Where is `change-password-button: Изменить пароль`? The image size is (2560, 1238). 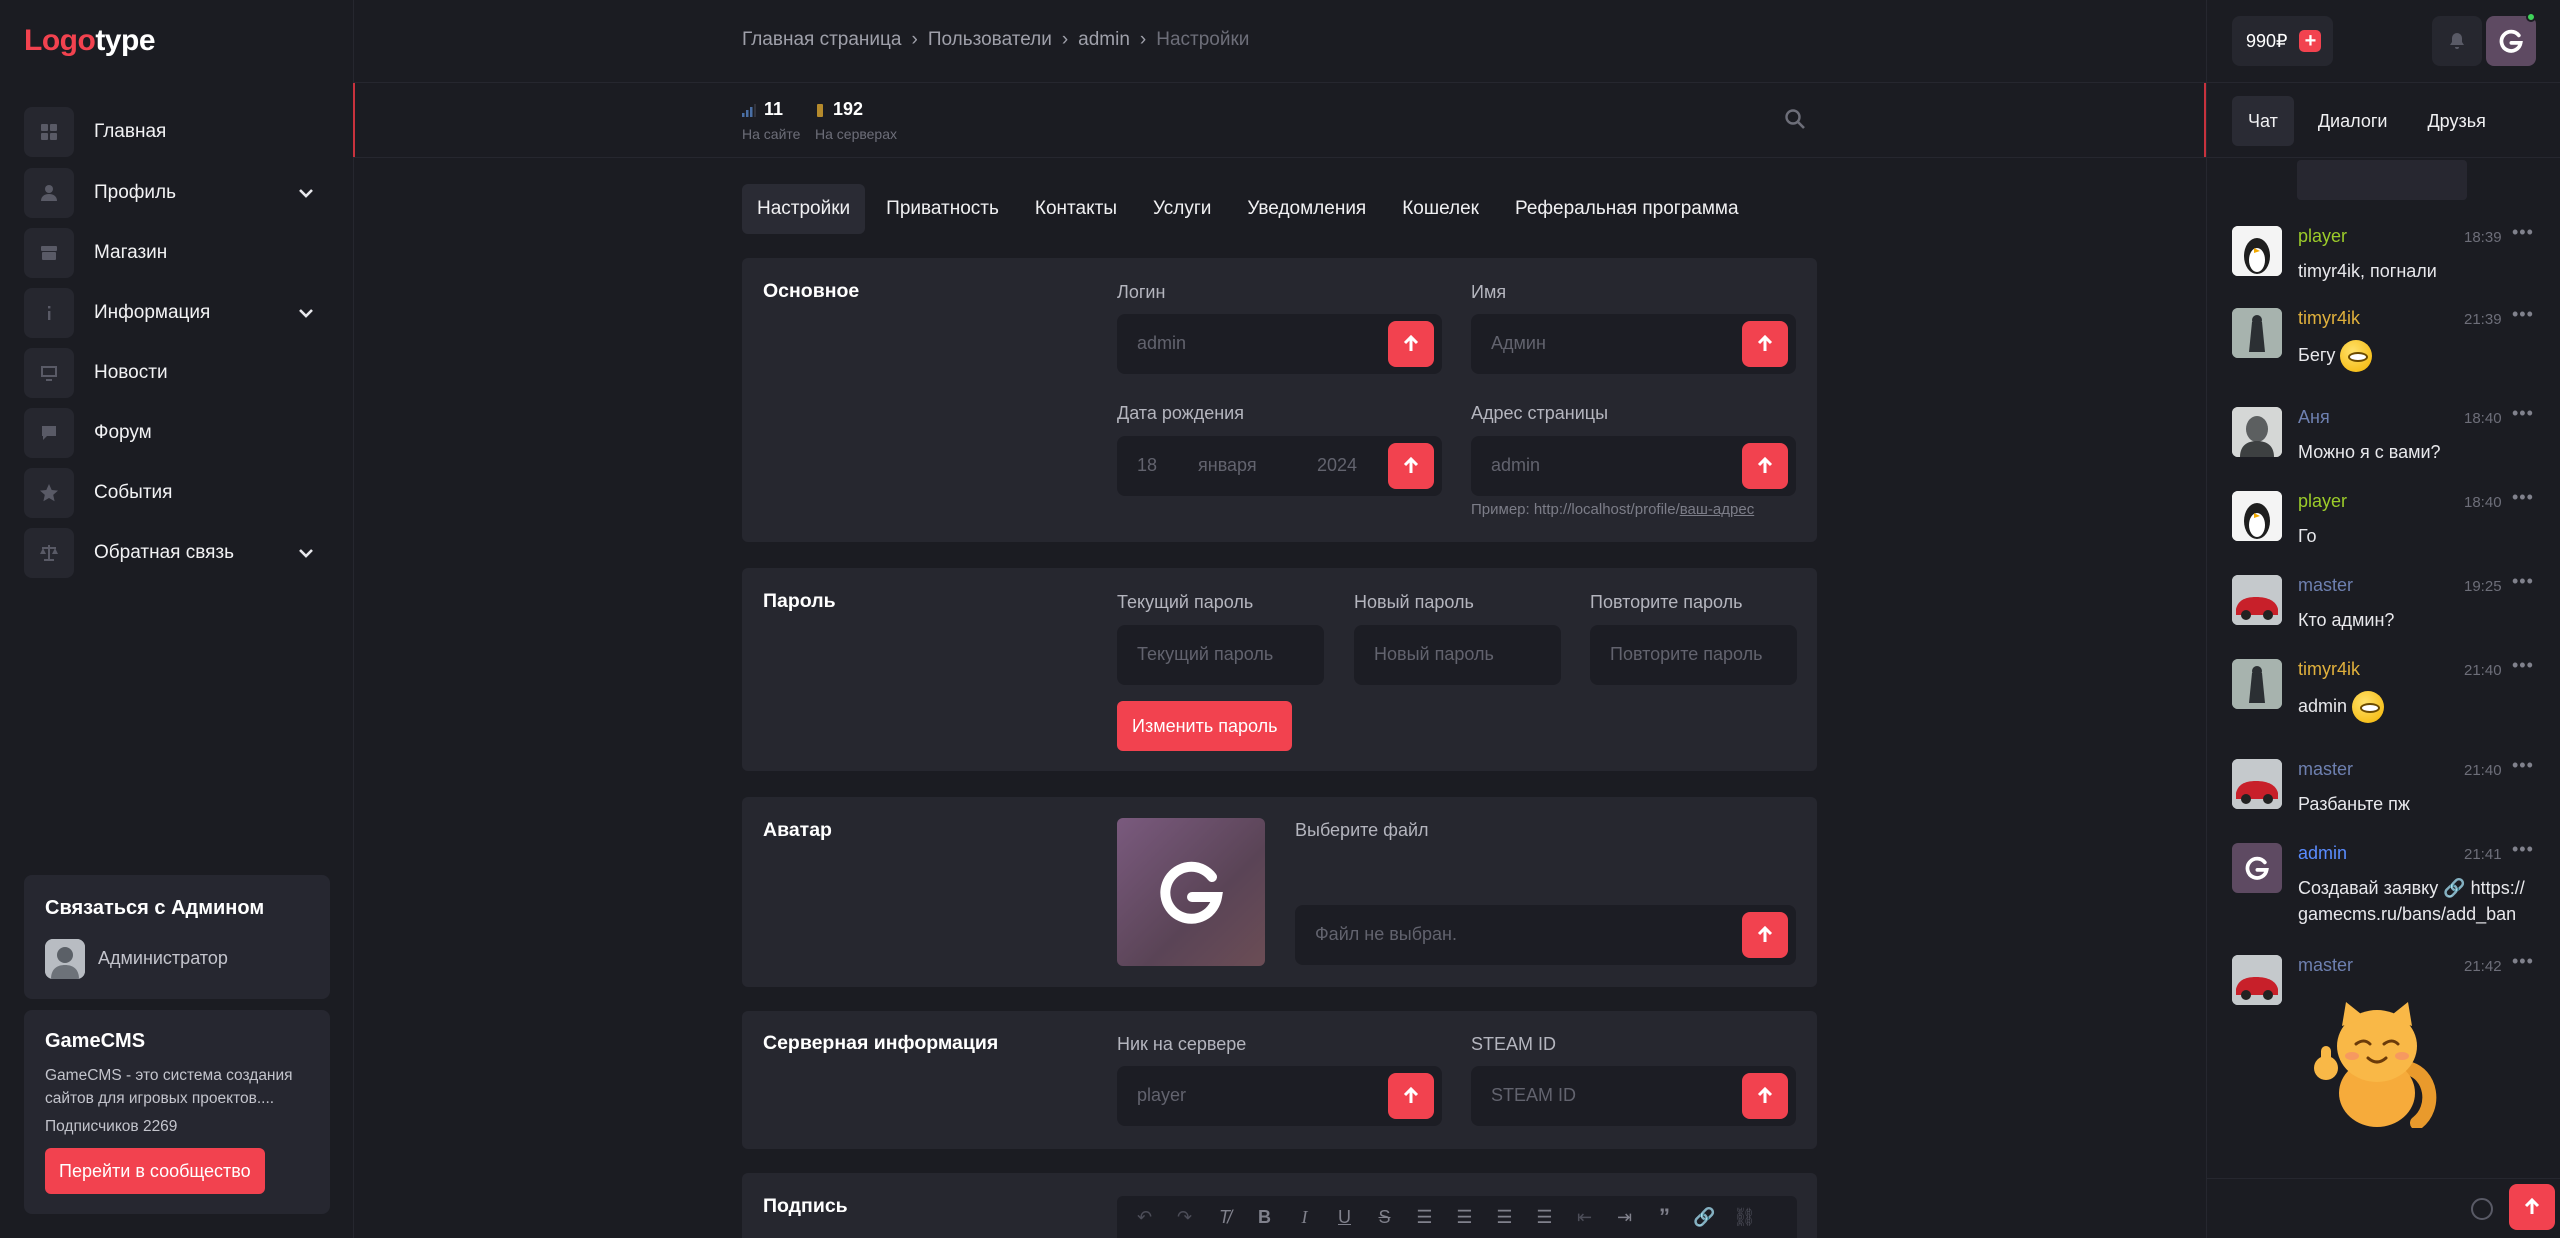 change-password-button: Изменить пароль is located at coordinates (1205, 726).